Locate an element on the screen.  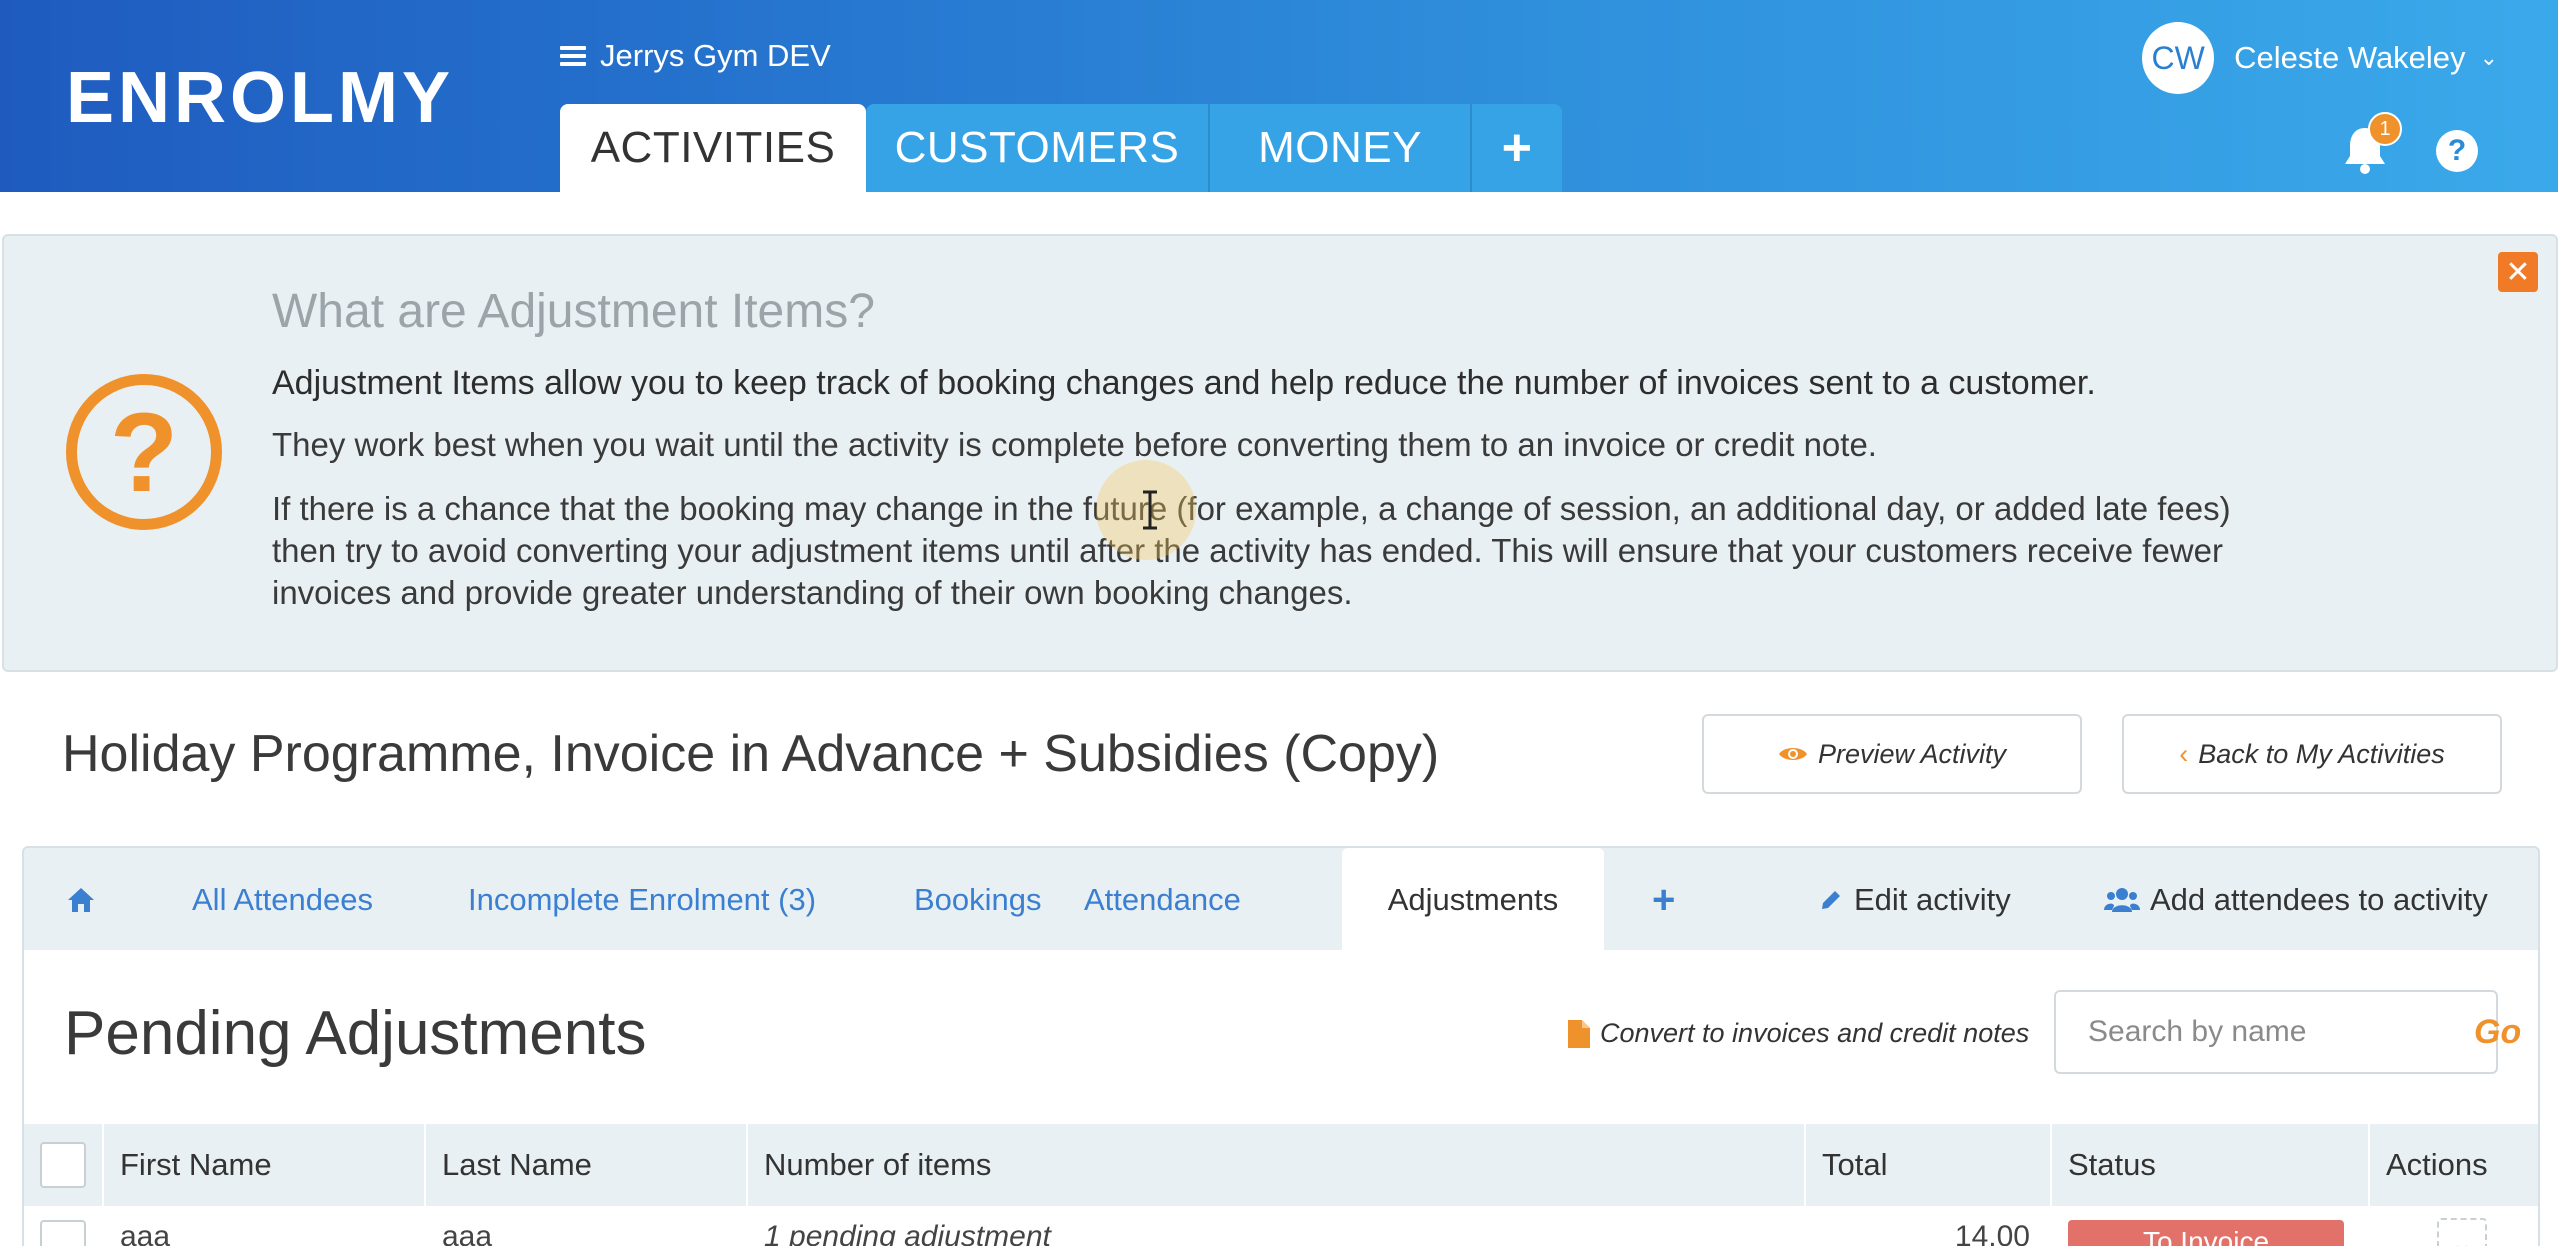
total-cell: 14.00 is located at coordinates (1992, 1233).